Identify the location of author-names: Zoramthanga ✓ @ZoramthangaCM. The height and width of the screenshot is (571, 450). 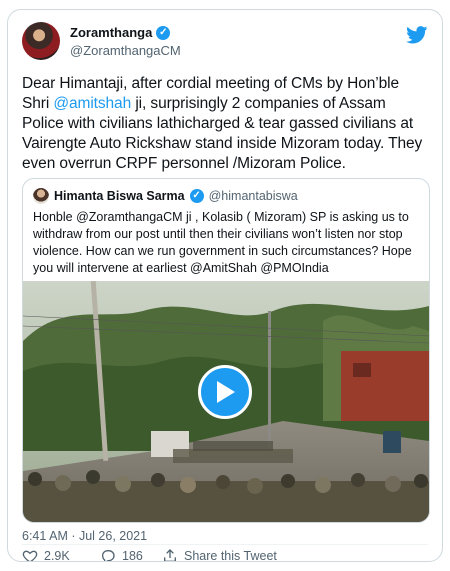
(125, 41).